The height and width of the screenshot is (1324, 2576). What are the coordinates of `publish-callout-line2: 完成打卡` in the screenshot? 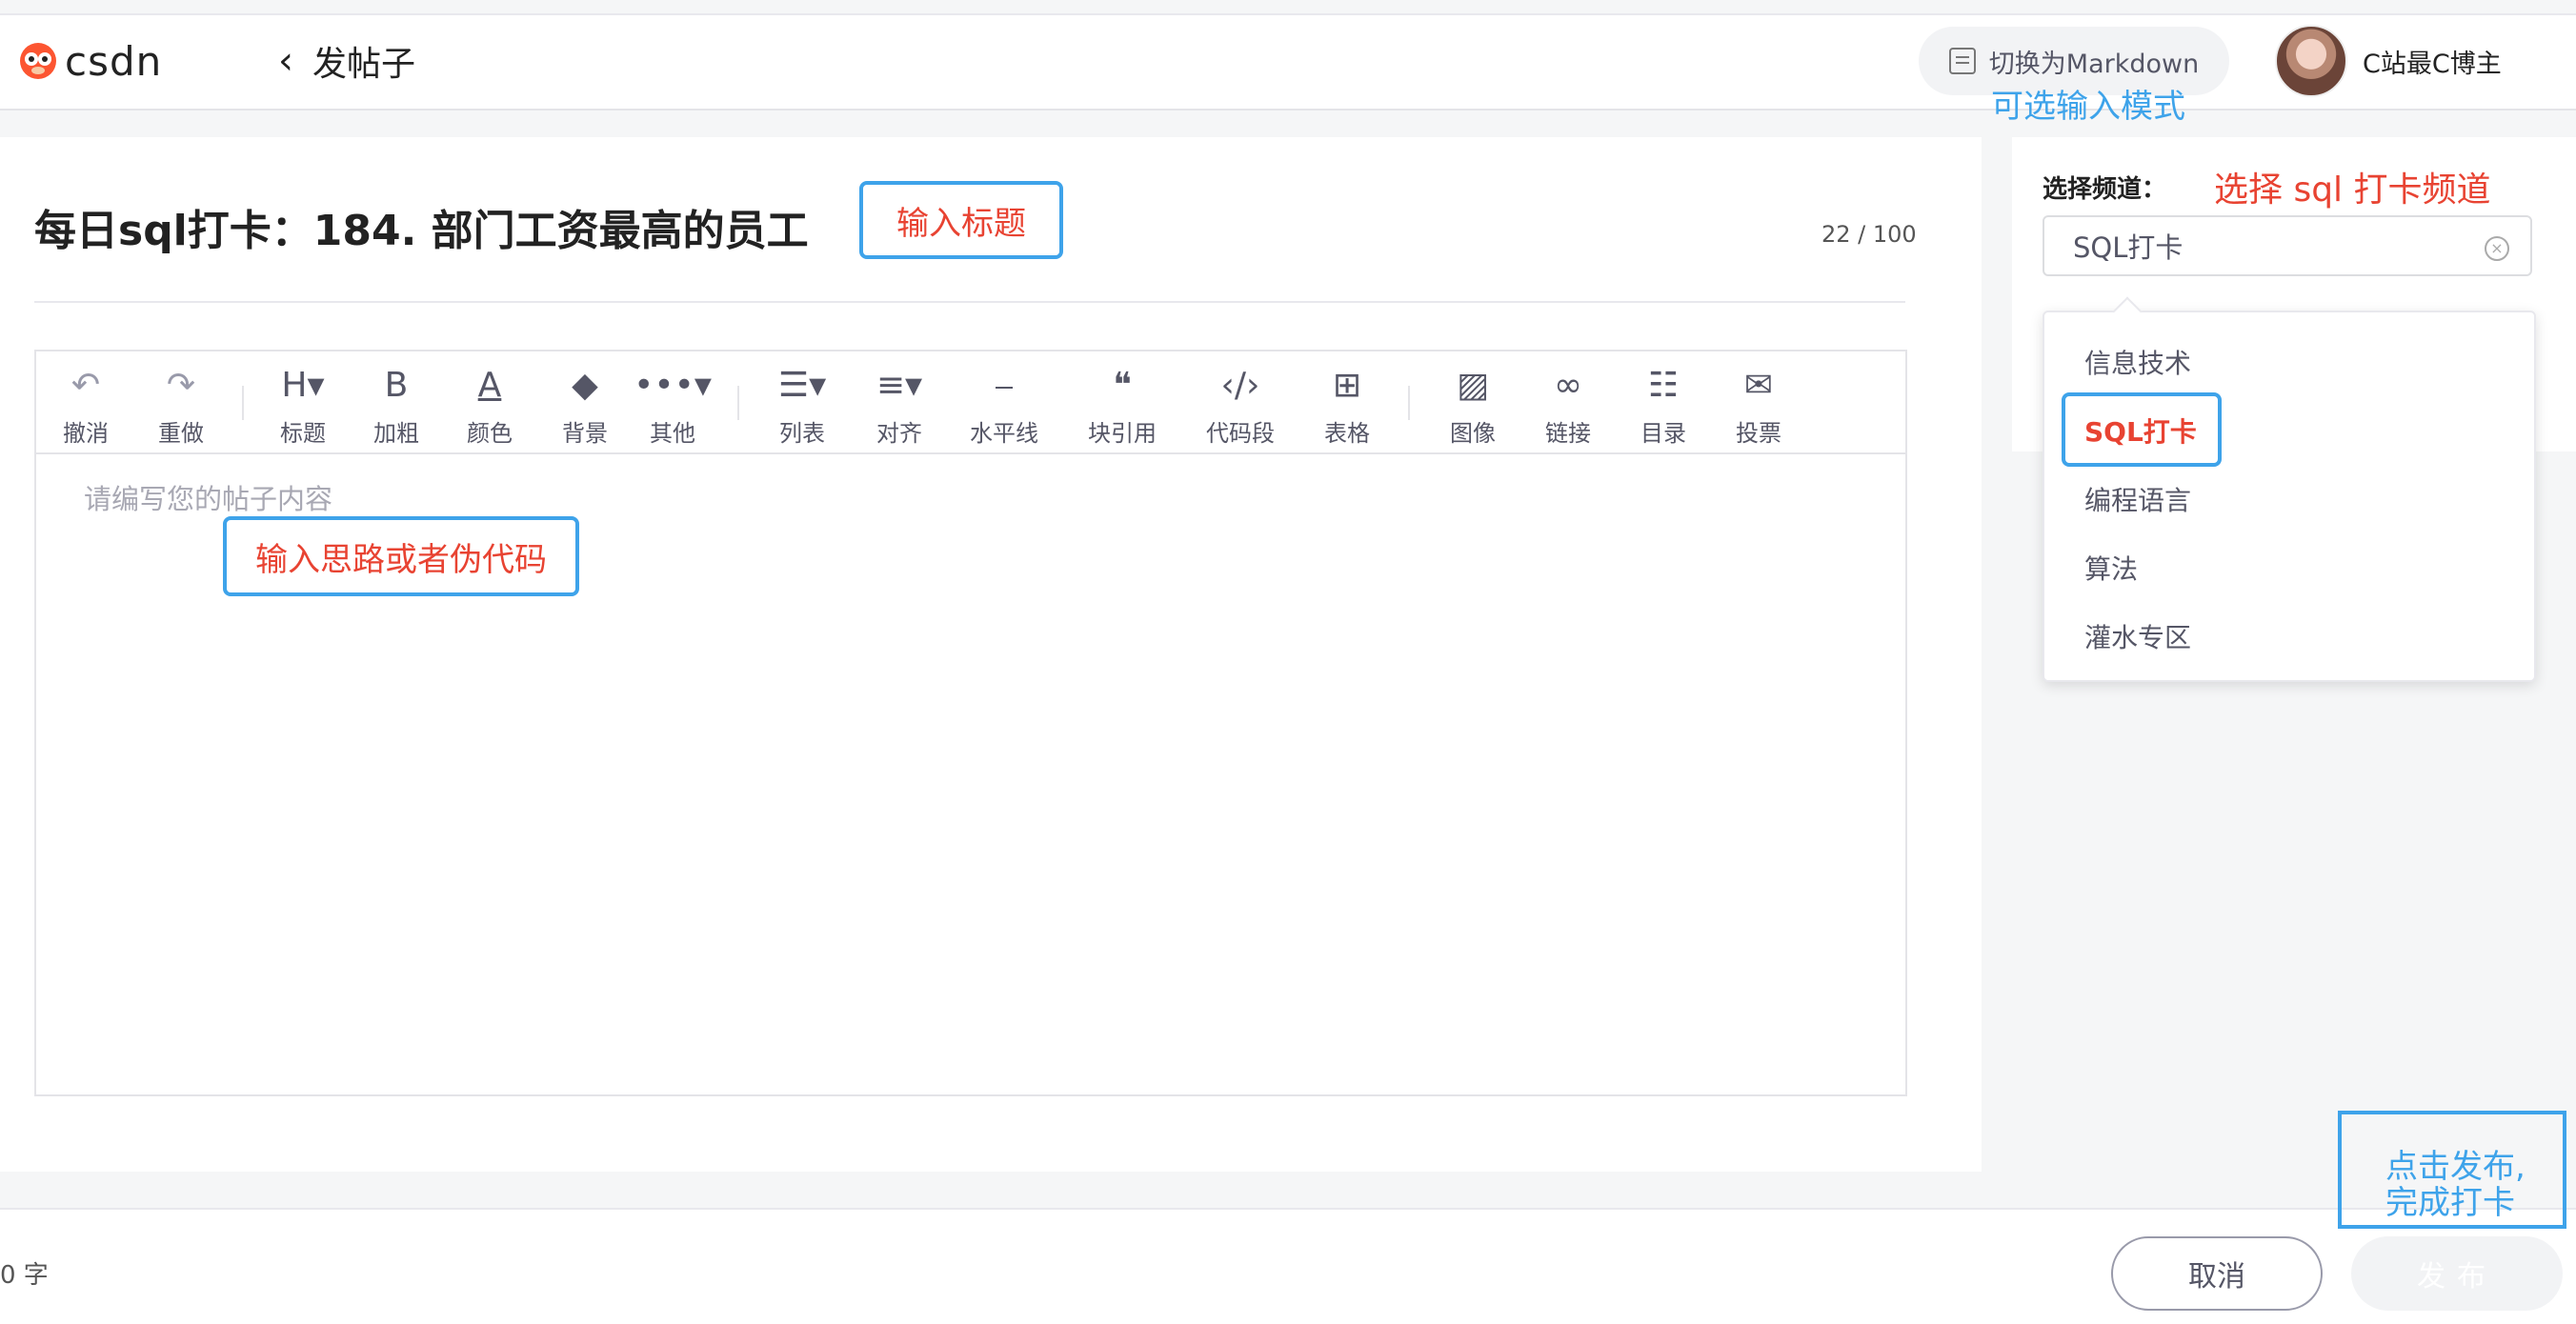 It's located at (2450, 1203).